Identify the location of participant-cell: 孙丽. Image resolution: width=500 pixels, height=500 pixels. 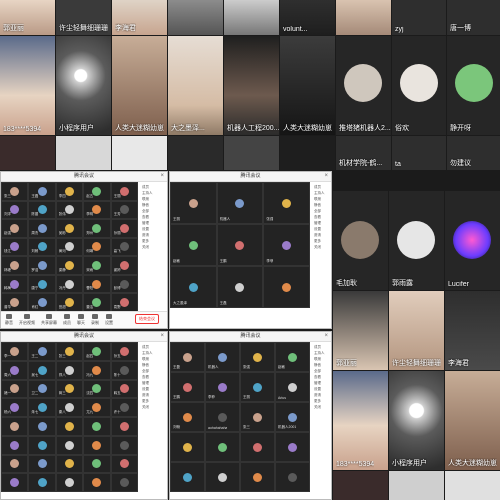
(124, 228).